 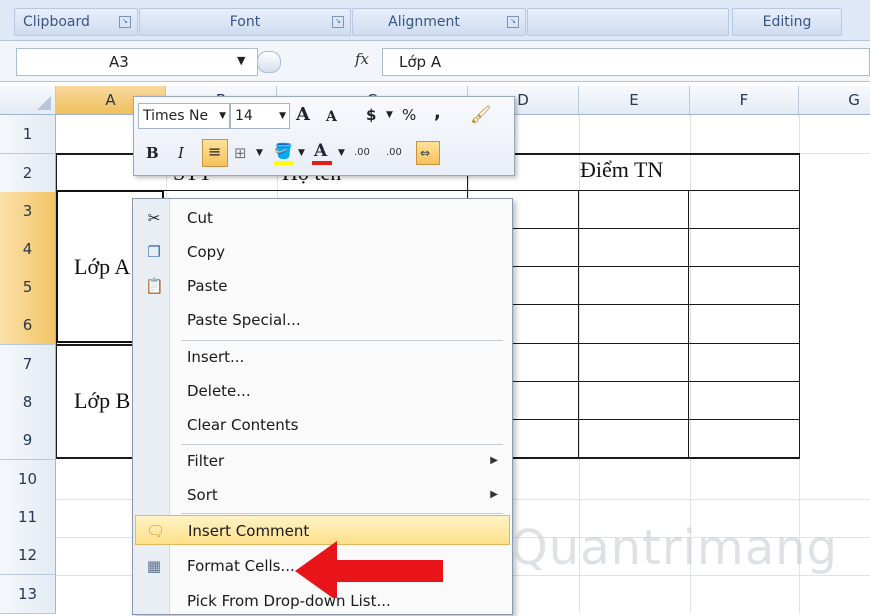 What do you see at coordinates (394, 153) in the screenshot?
I see `decrease-decimal-button: .00` at bounding box center [394, 153].